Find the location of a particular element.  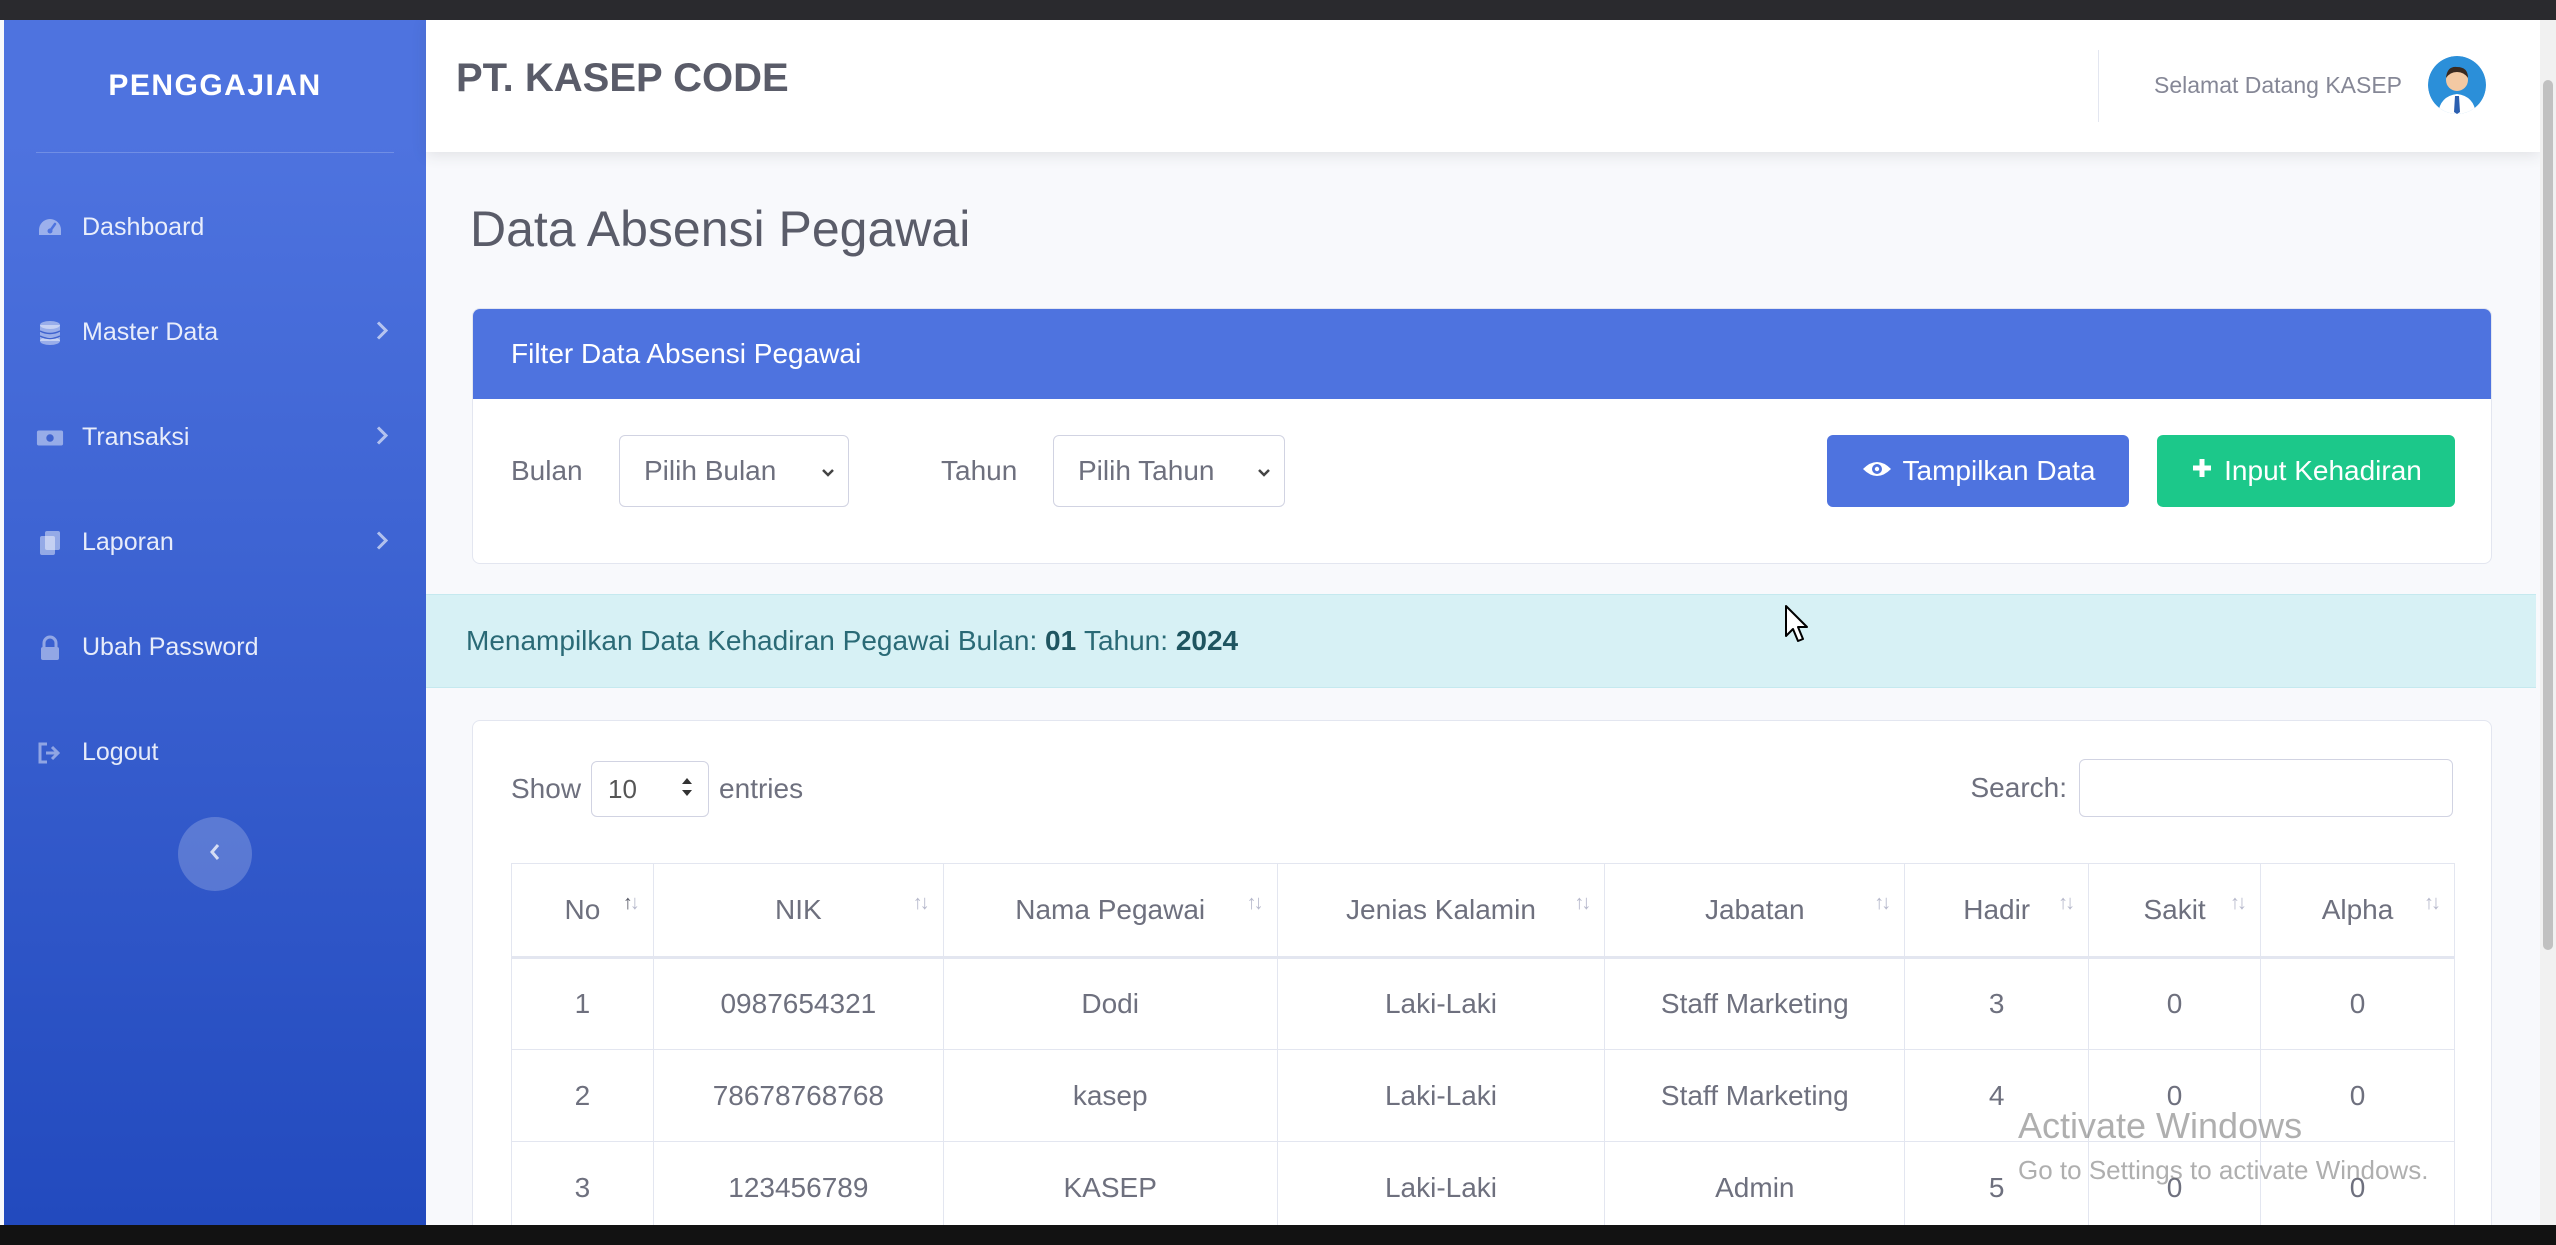

cell-nama: KASEP is located at coordinates (1110, 1183).